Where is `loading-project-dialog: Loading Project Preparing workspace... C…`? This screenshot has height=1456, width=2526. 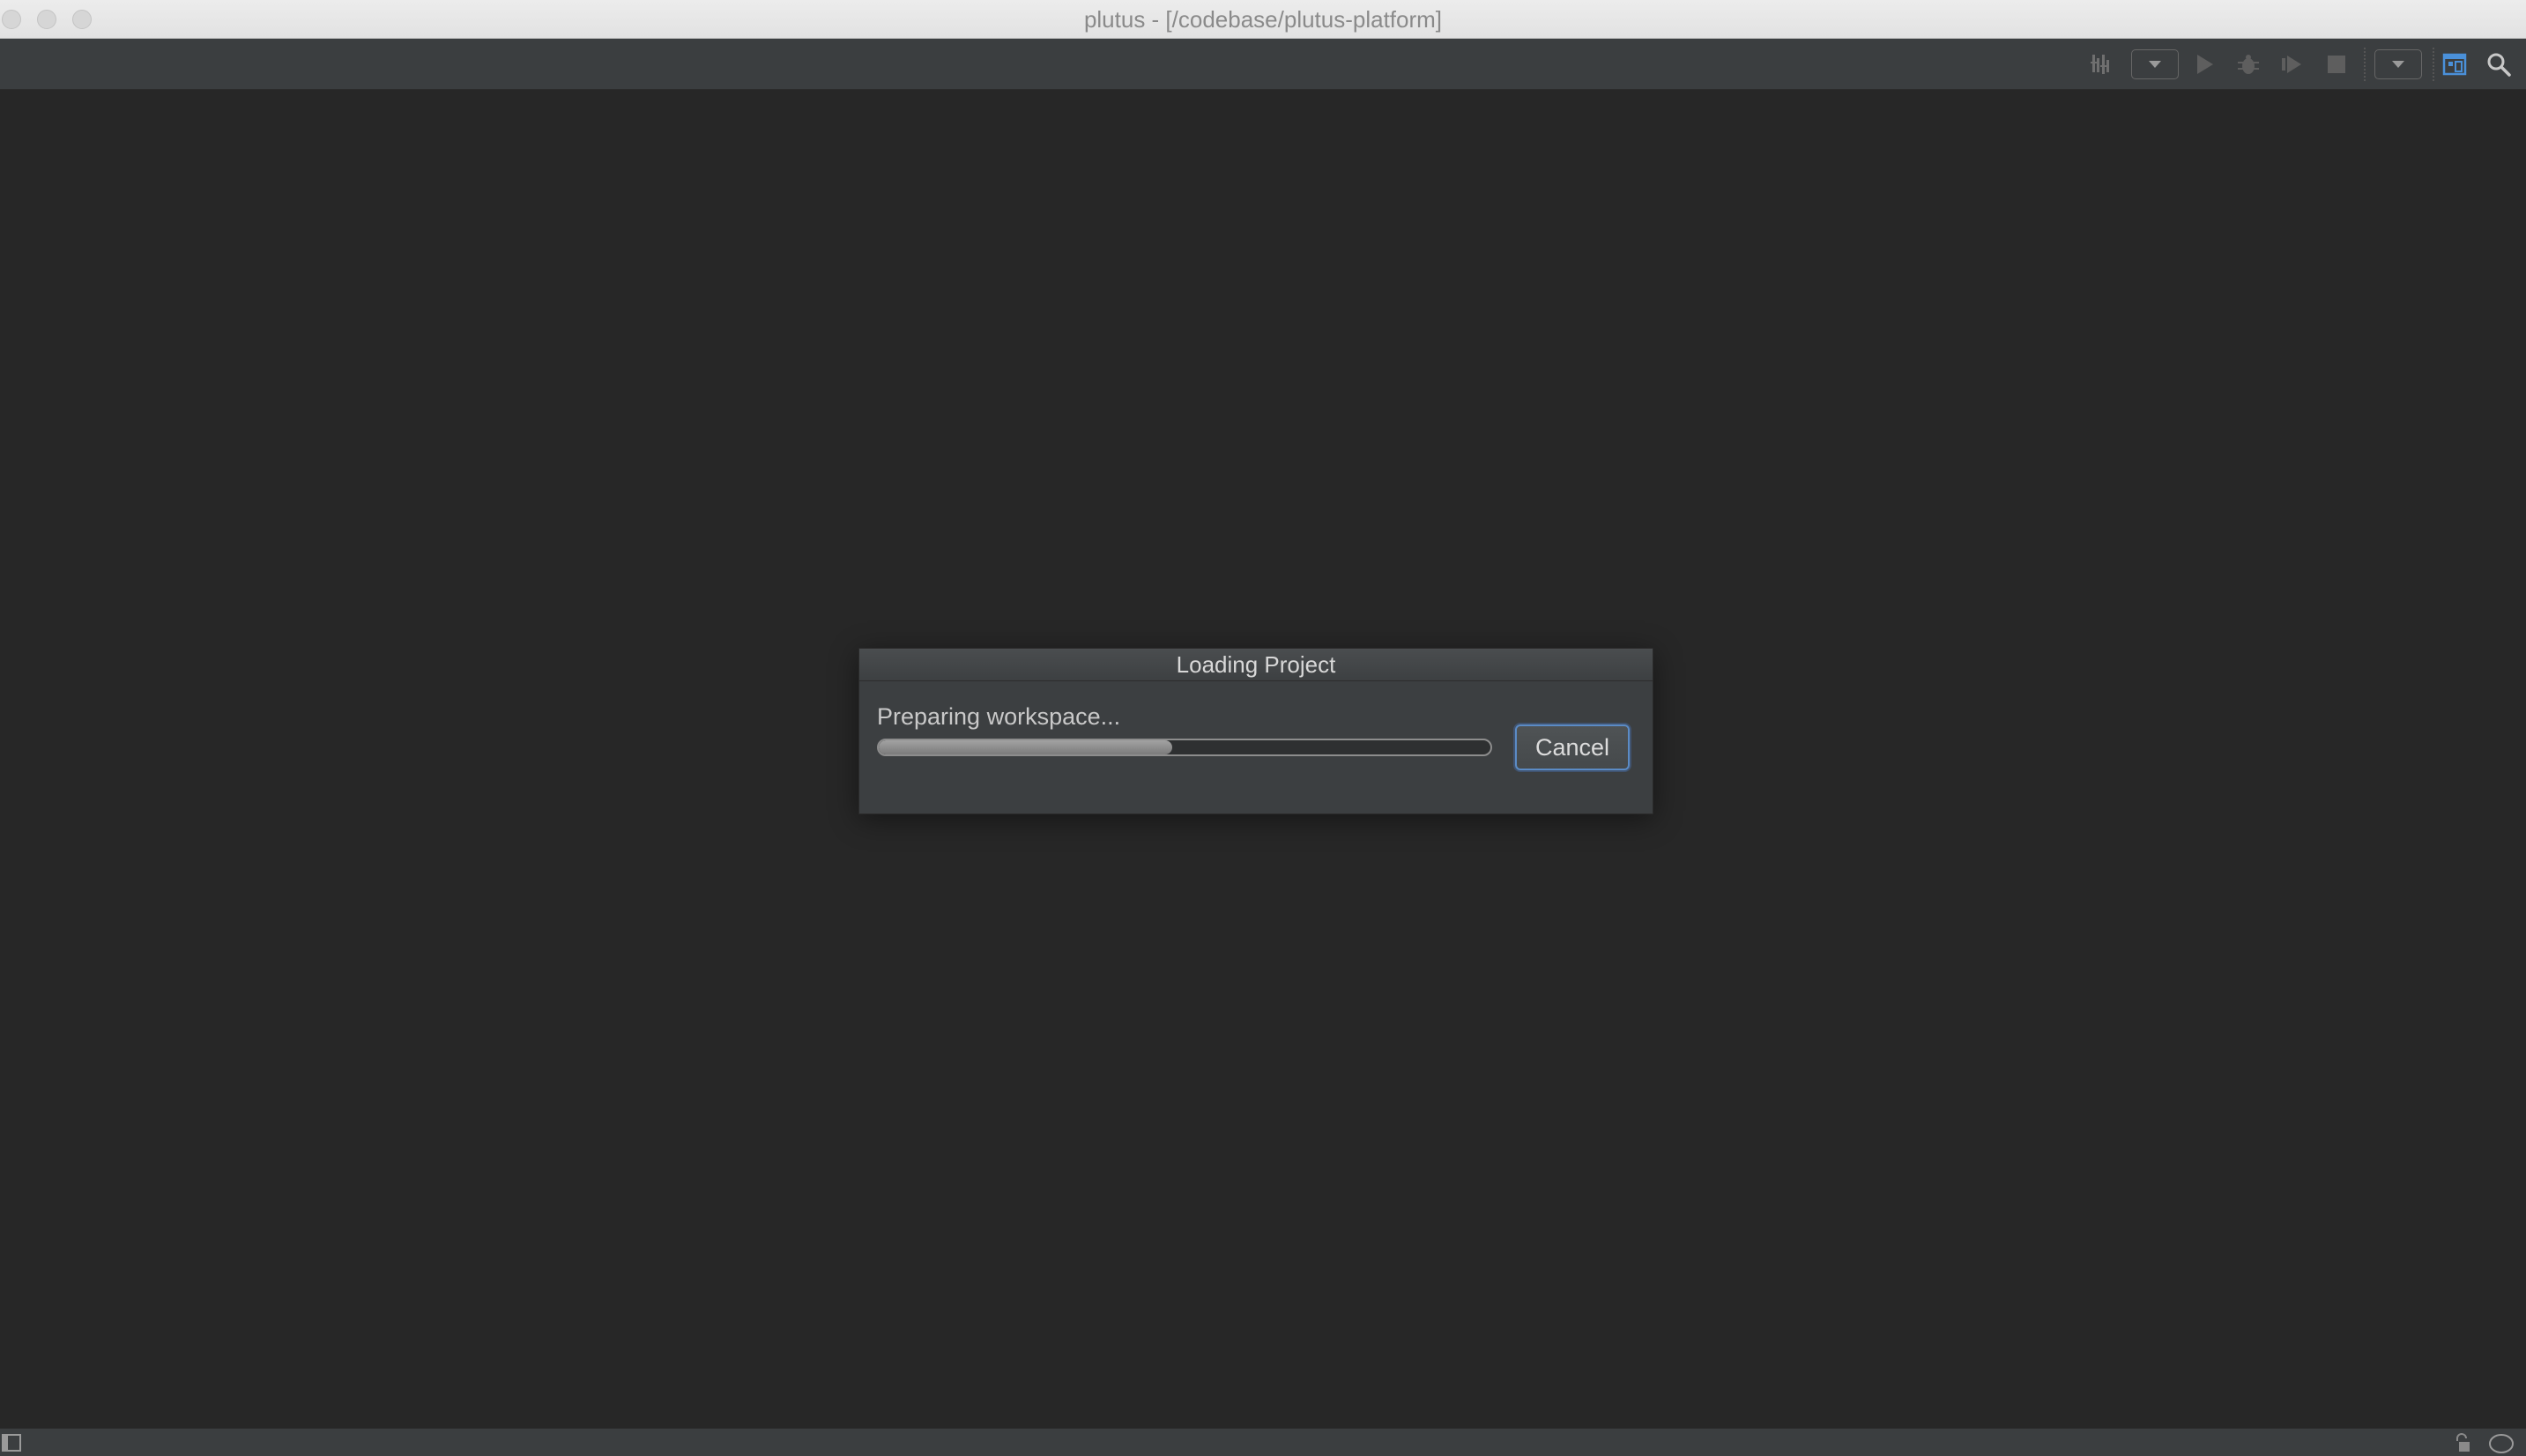
loading-project-dialog: Loading Project Preparing workspace... C… is located at coordinates (1255, 731).